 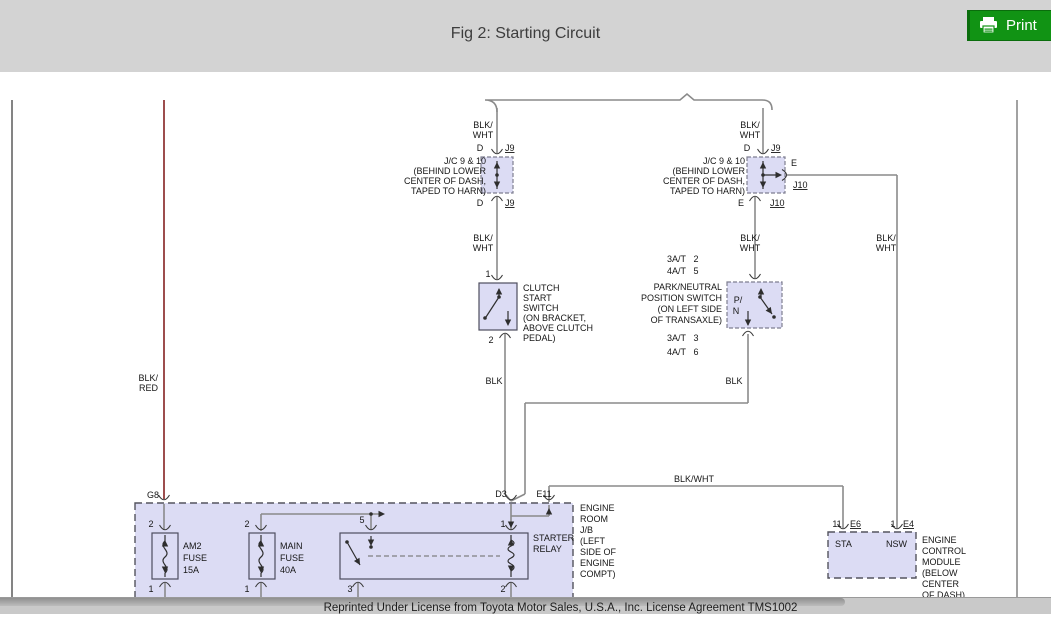 I want to click on diagram-label: COMPT), so click(x=598, y=574).